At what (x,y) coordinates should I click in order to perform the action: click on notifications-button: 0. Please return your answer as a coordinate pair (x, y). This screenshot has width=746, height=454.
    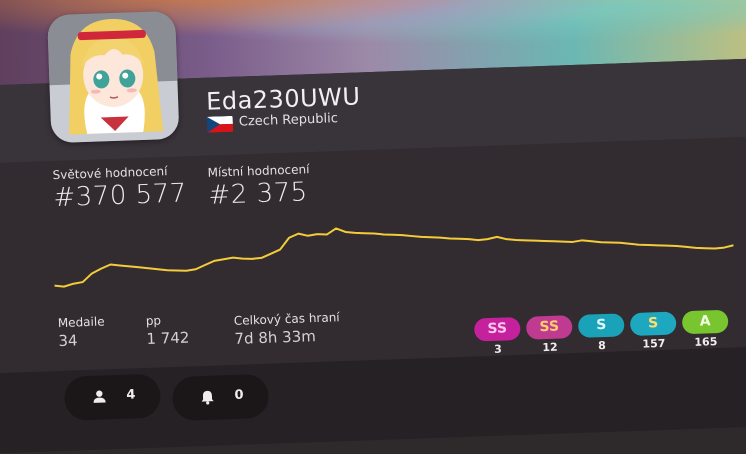
    Looking at the image, I should click on (220, 397).